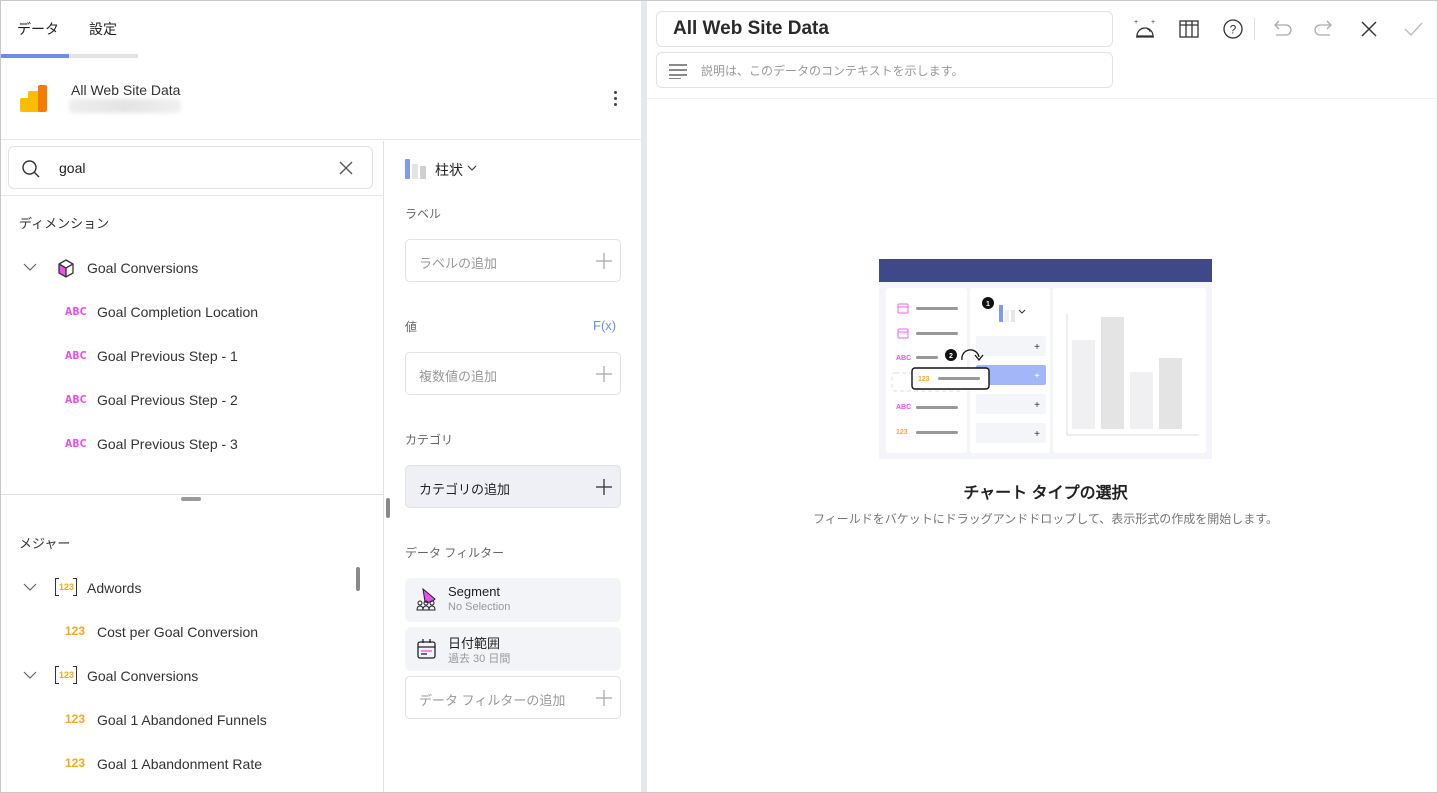  Describe the element at coordinates (125, 106) in the screenshot. I see `datasource-subtitle-blurred` at that location.